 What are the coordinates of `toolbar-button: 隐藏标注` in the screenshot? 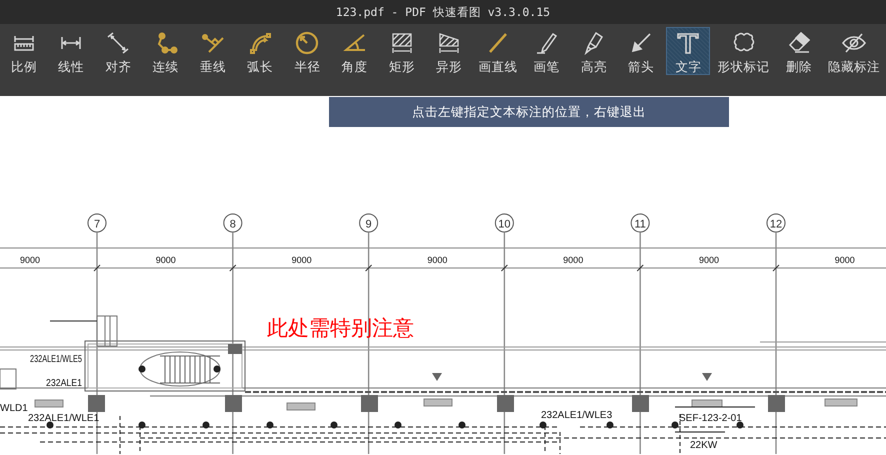 It's located at (854, 51).